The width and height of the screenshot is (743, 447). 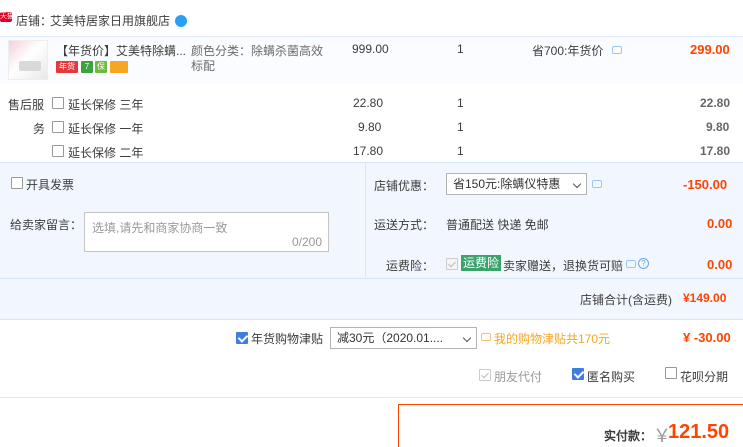 I want to click on shop-discount-amount: -150.00, so click(x=705, y=184).